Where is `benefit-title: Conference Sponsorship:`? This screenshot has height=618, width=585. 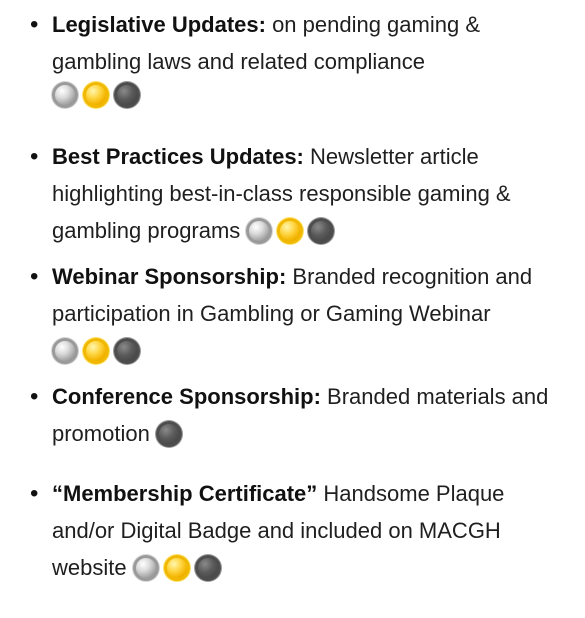 benefit-title: Conference Sponsorship: is located at coordinates (186, 396).